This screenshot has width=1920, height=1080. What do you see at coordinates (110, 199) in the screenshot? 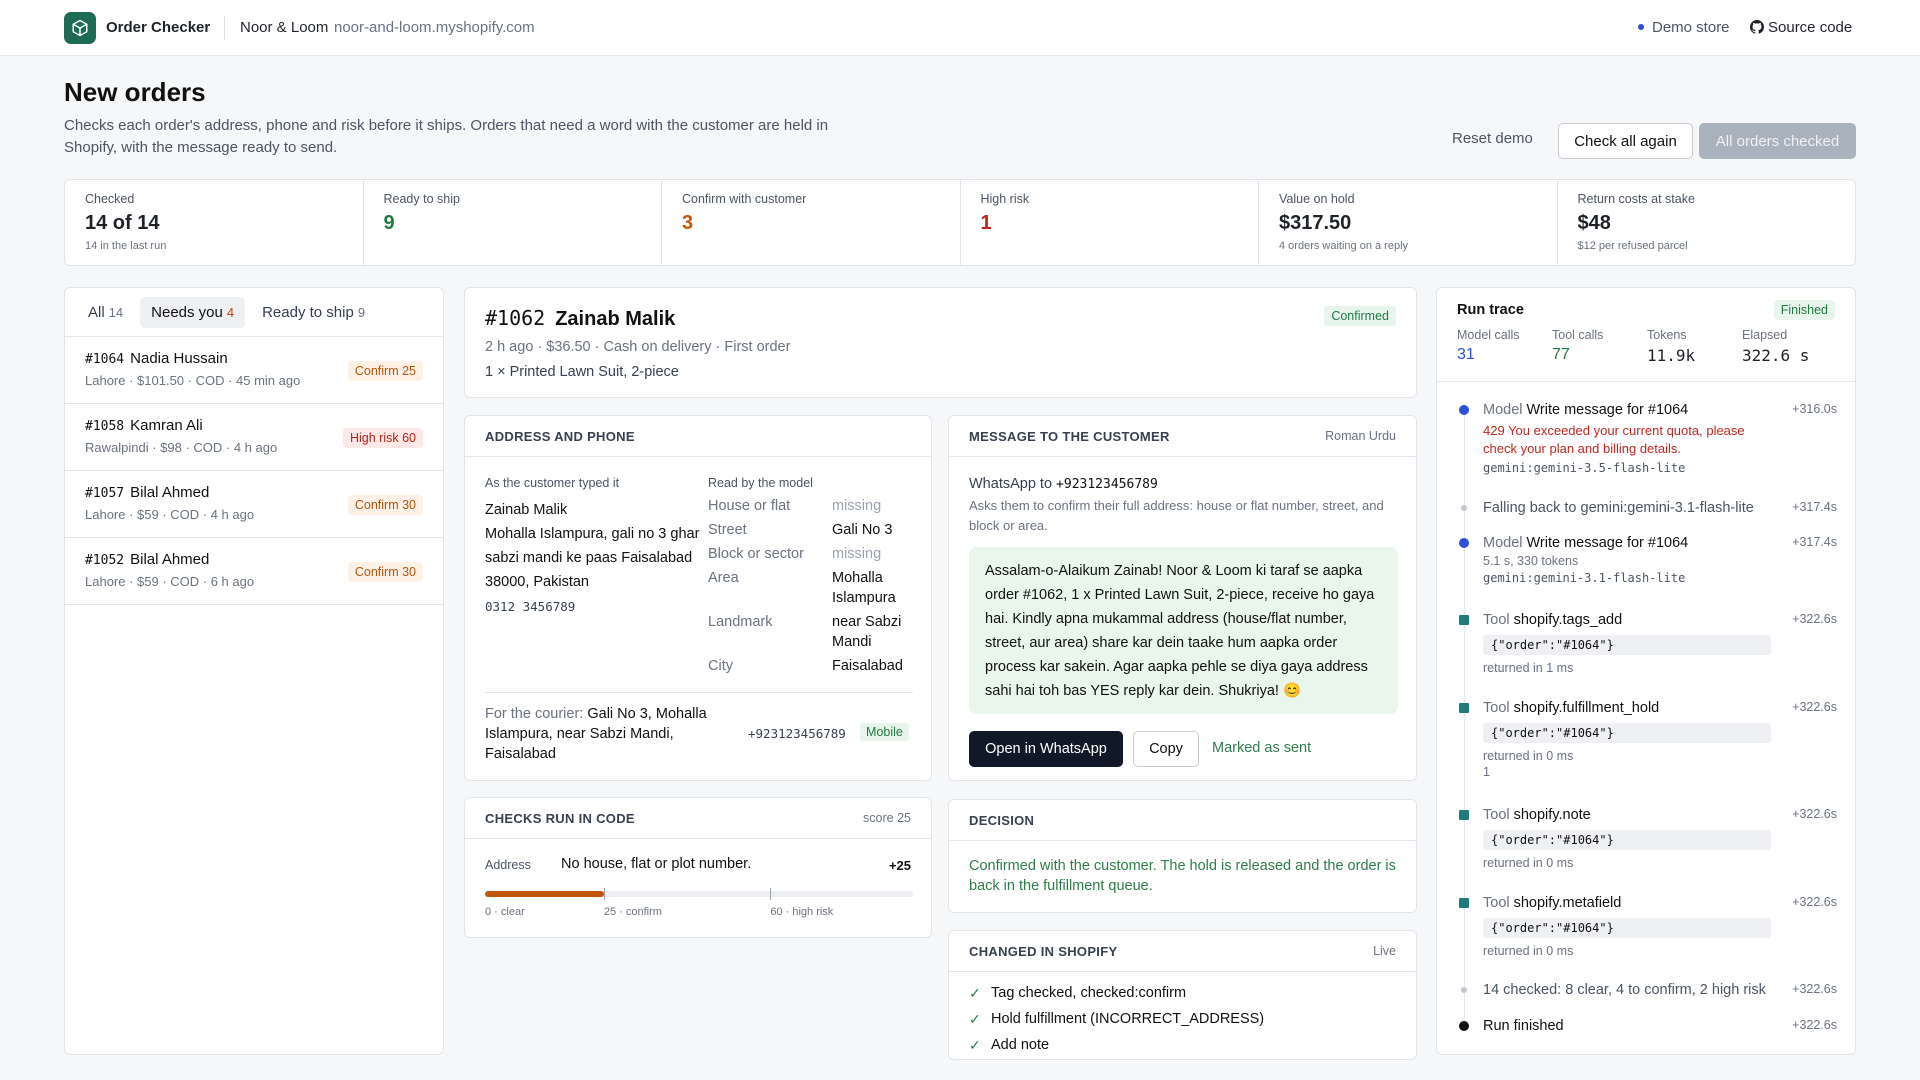
I see `stat-label: Checked` at bounding box center [110, 199].